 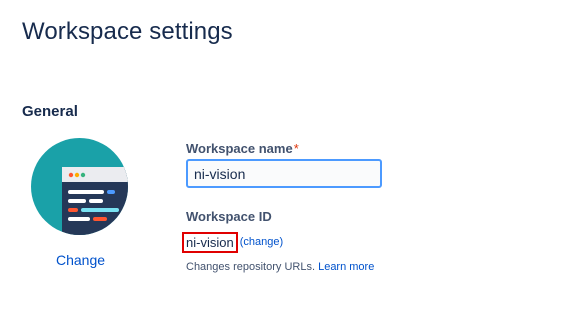 What do you see at coordinates (296, 148) in the screenshot?
I see `required-mark: *` at bounding box center [296, 148].